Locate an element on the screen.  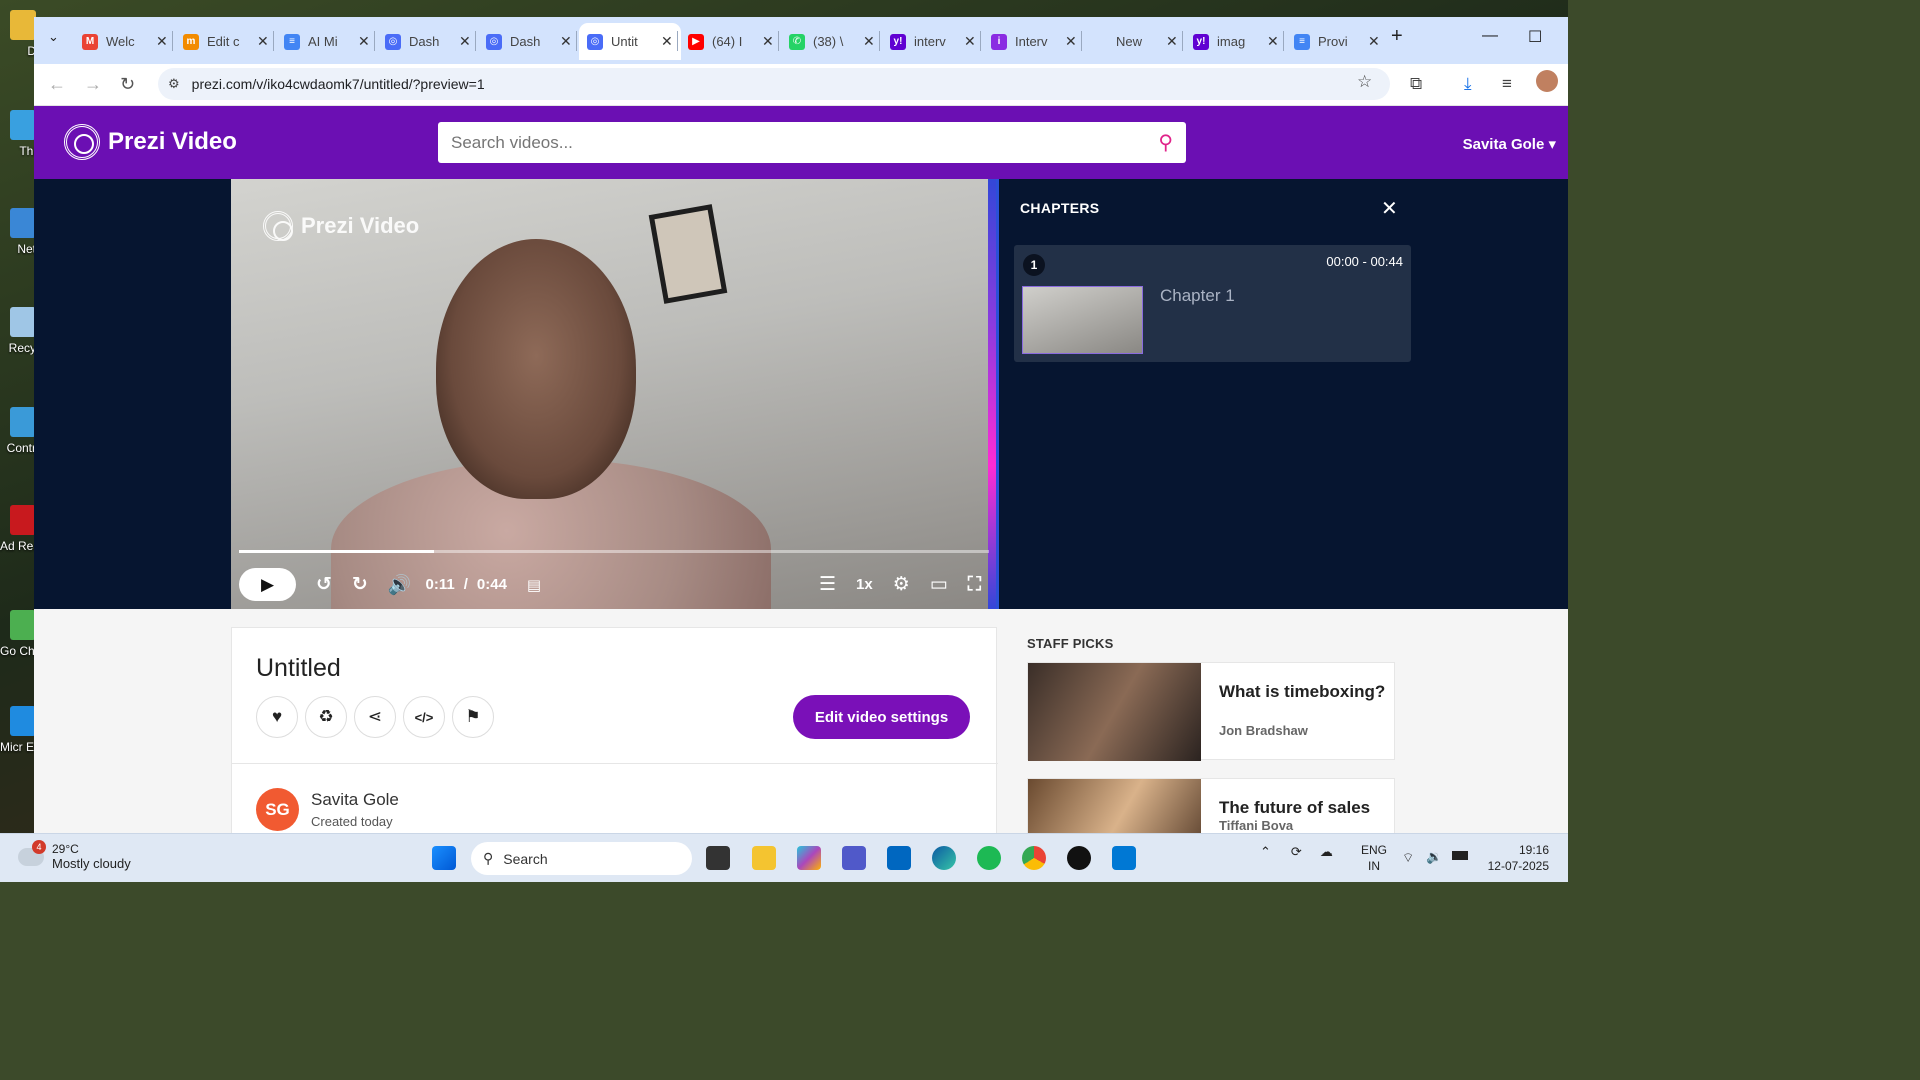
close-chapters-icon: ✕ is located at coordinates (1389, 208).